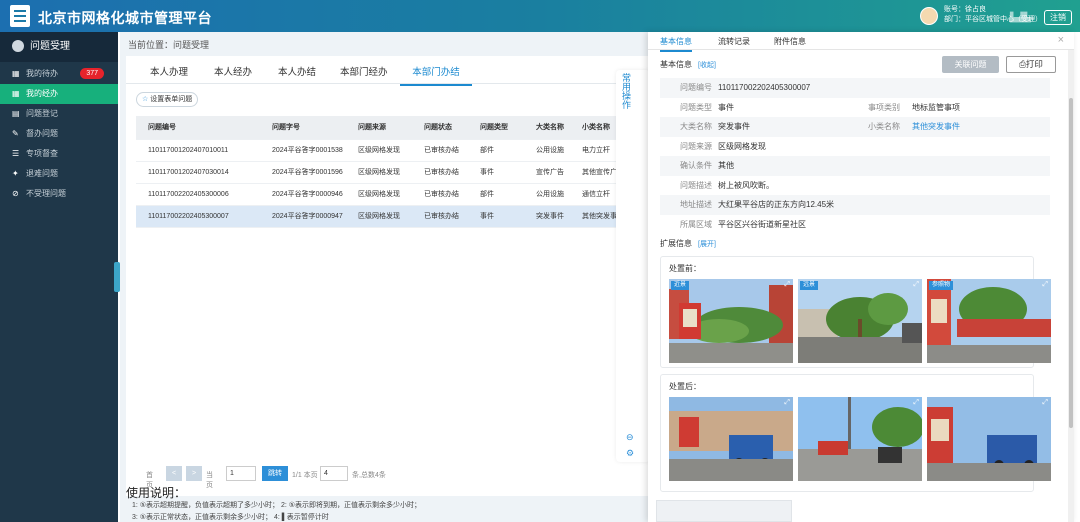 The height and width of the screenshot is (522, 1080). Describe the element at coordinates (307, 172) in the screenshot. I see `cell-ref: 2024平谷答字0001596` at that location.